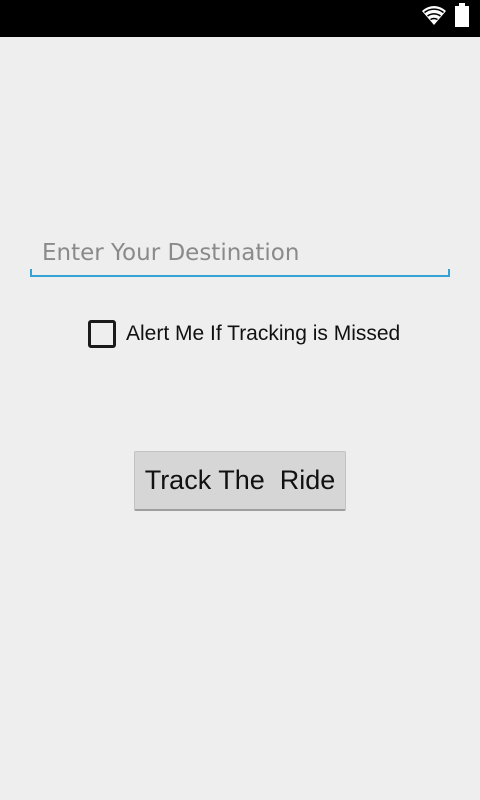 This screenshot has height=800, width=480. I want to click on wifi-icon, so click(434, 15).